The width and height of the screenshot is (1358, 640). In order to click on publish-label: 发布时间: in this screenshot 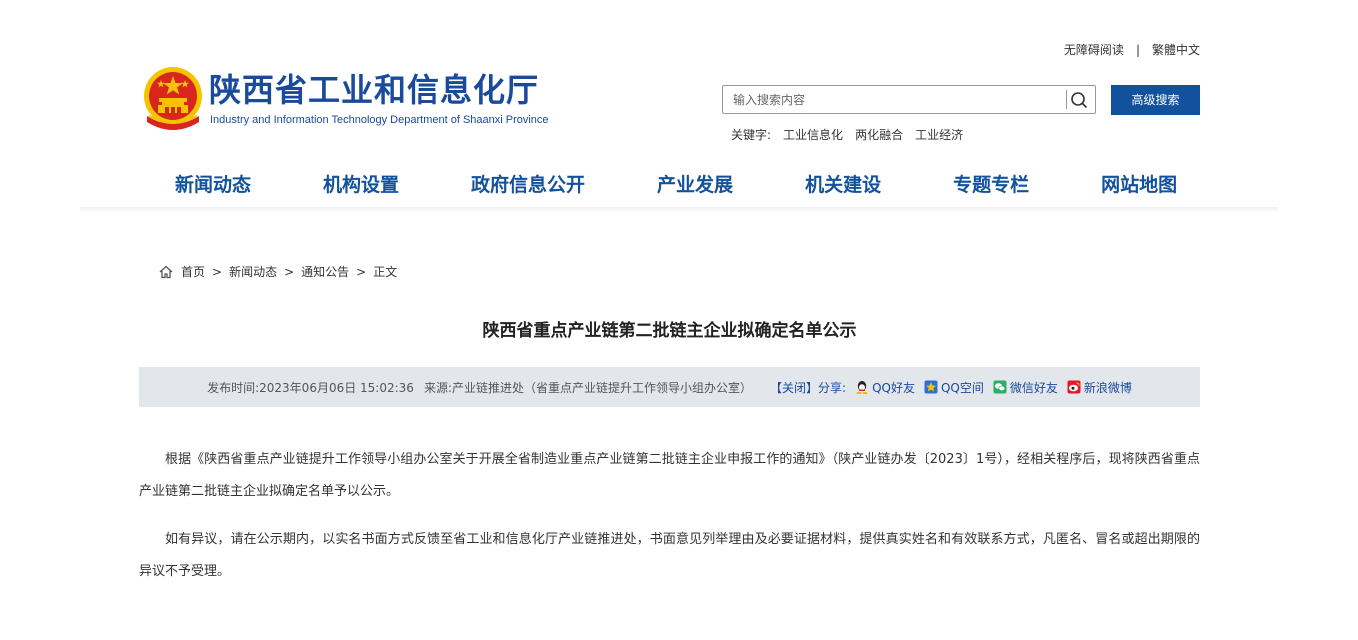, I will do `click(233, 387)`.